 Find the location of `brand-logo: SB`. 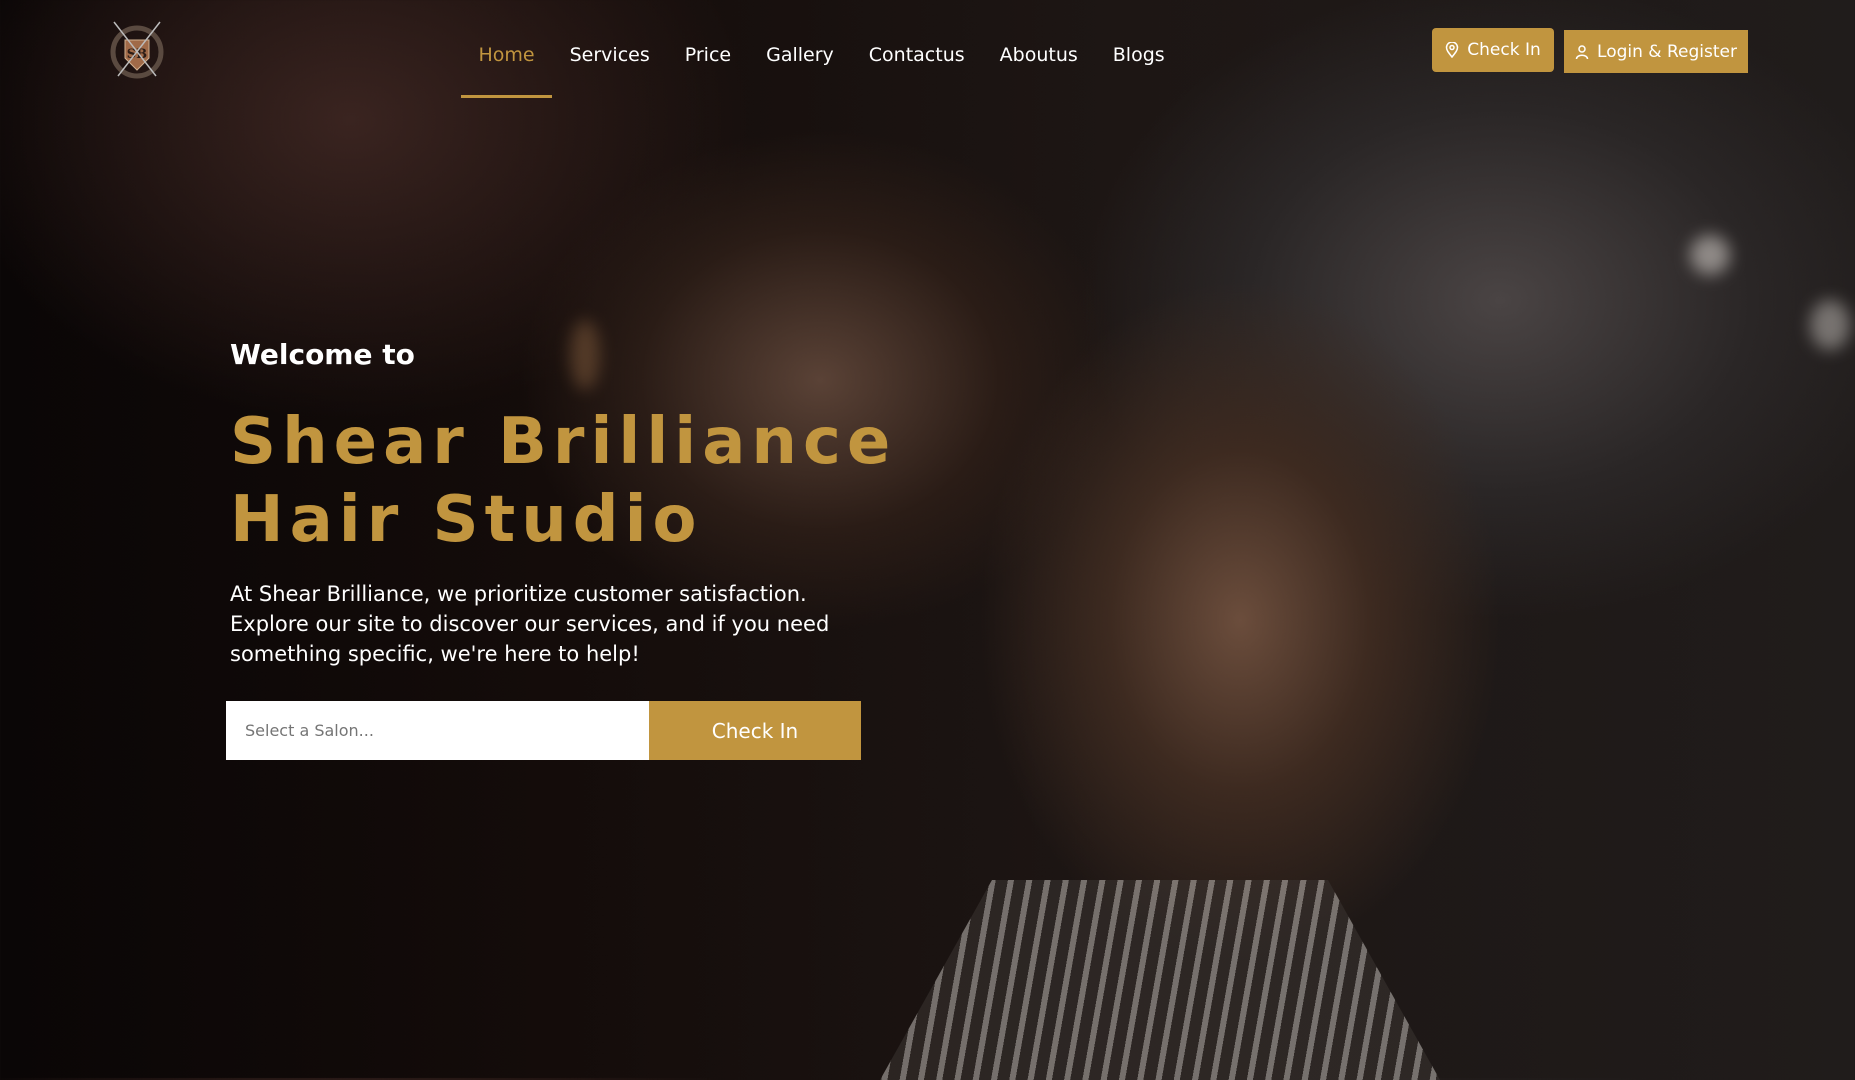

brand-logo: SB is located at coordinates (137, 50).